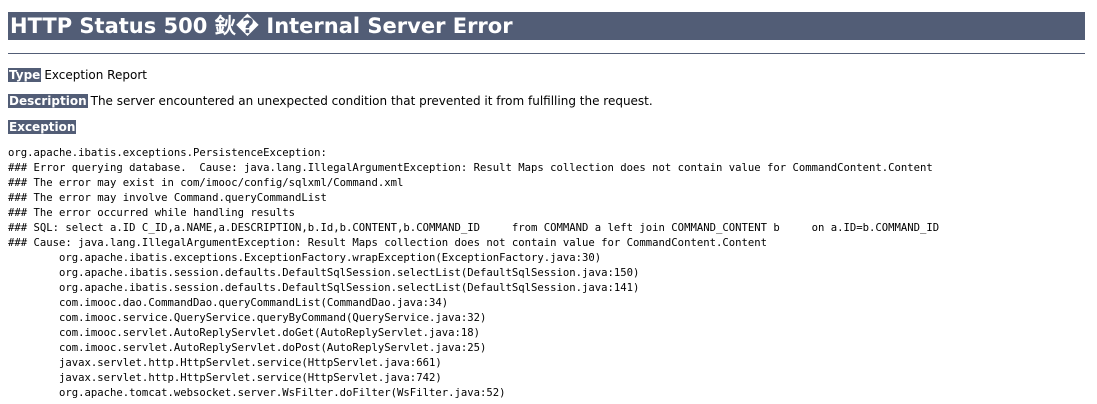  I want to click on type-row: Type Exception Report, so click(77, 75).